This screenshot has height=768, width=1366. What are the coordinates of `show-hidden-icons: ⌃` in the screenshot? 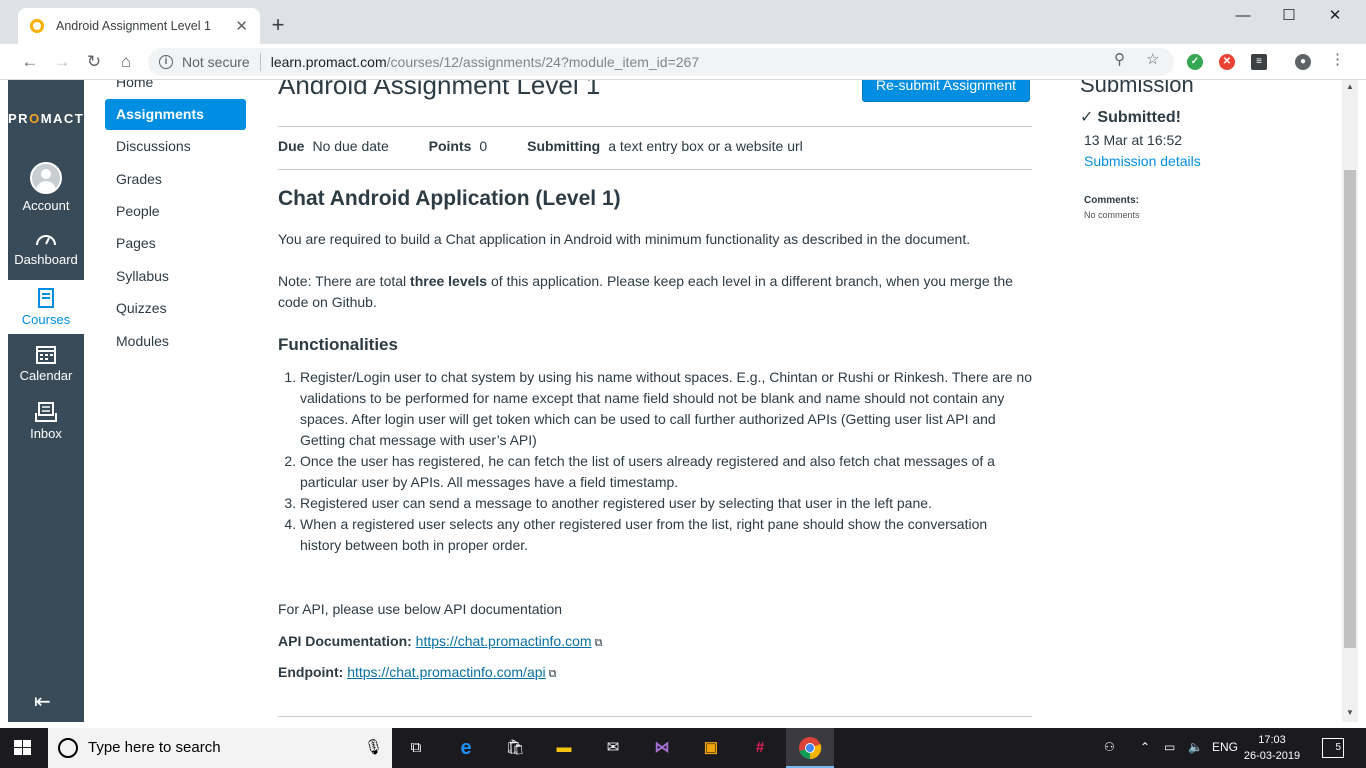 It's located at (1145, 747).